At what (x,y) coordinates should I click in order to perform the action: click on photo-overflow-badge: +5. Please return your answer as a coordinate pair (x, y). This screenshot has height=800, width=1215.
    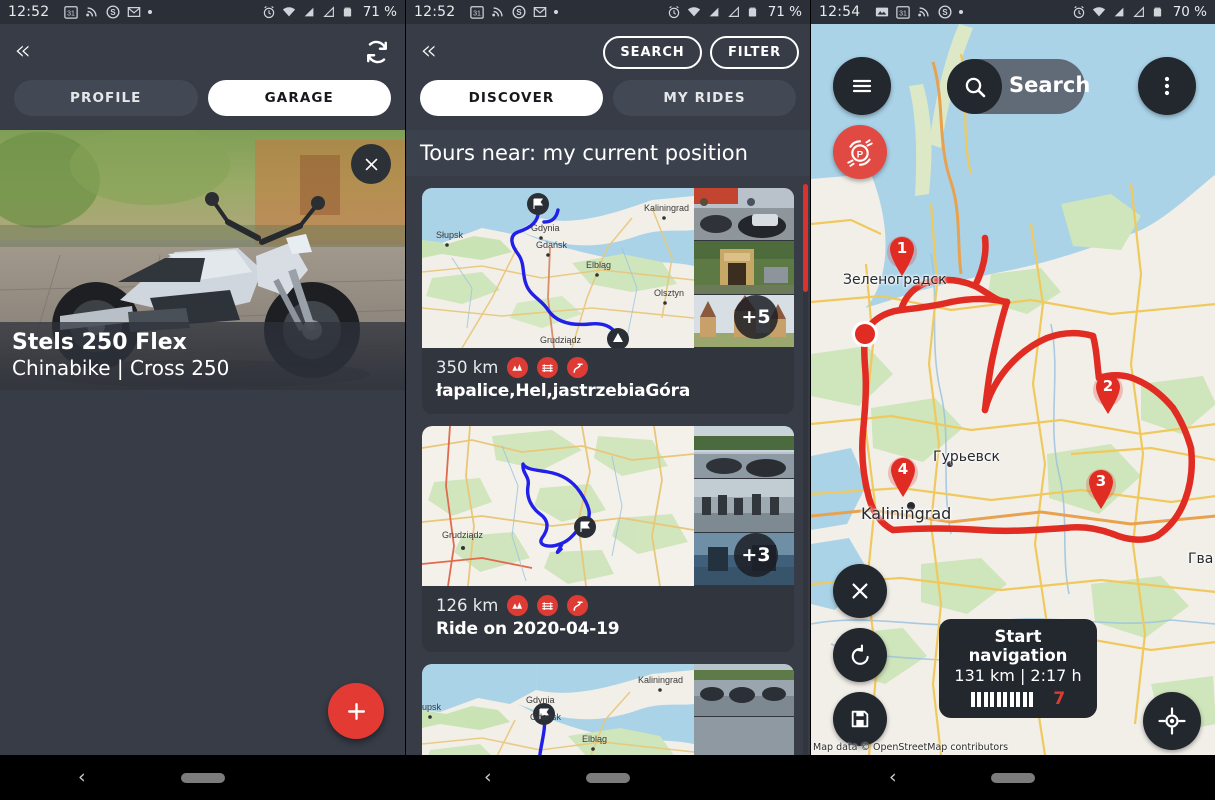
    Looking at the image, I should click on (756, 316).